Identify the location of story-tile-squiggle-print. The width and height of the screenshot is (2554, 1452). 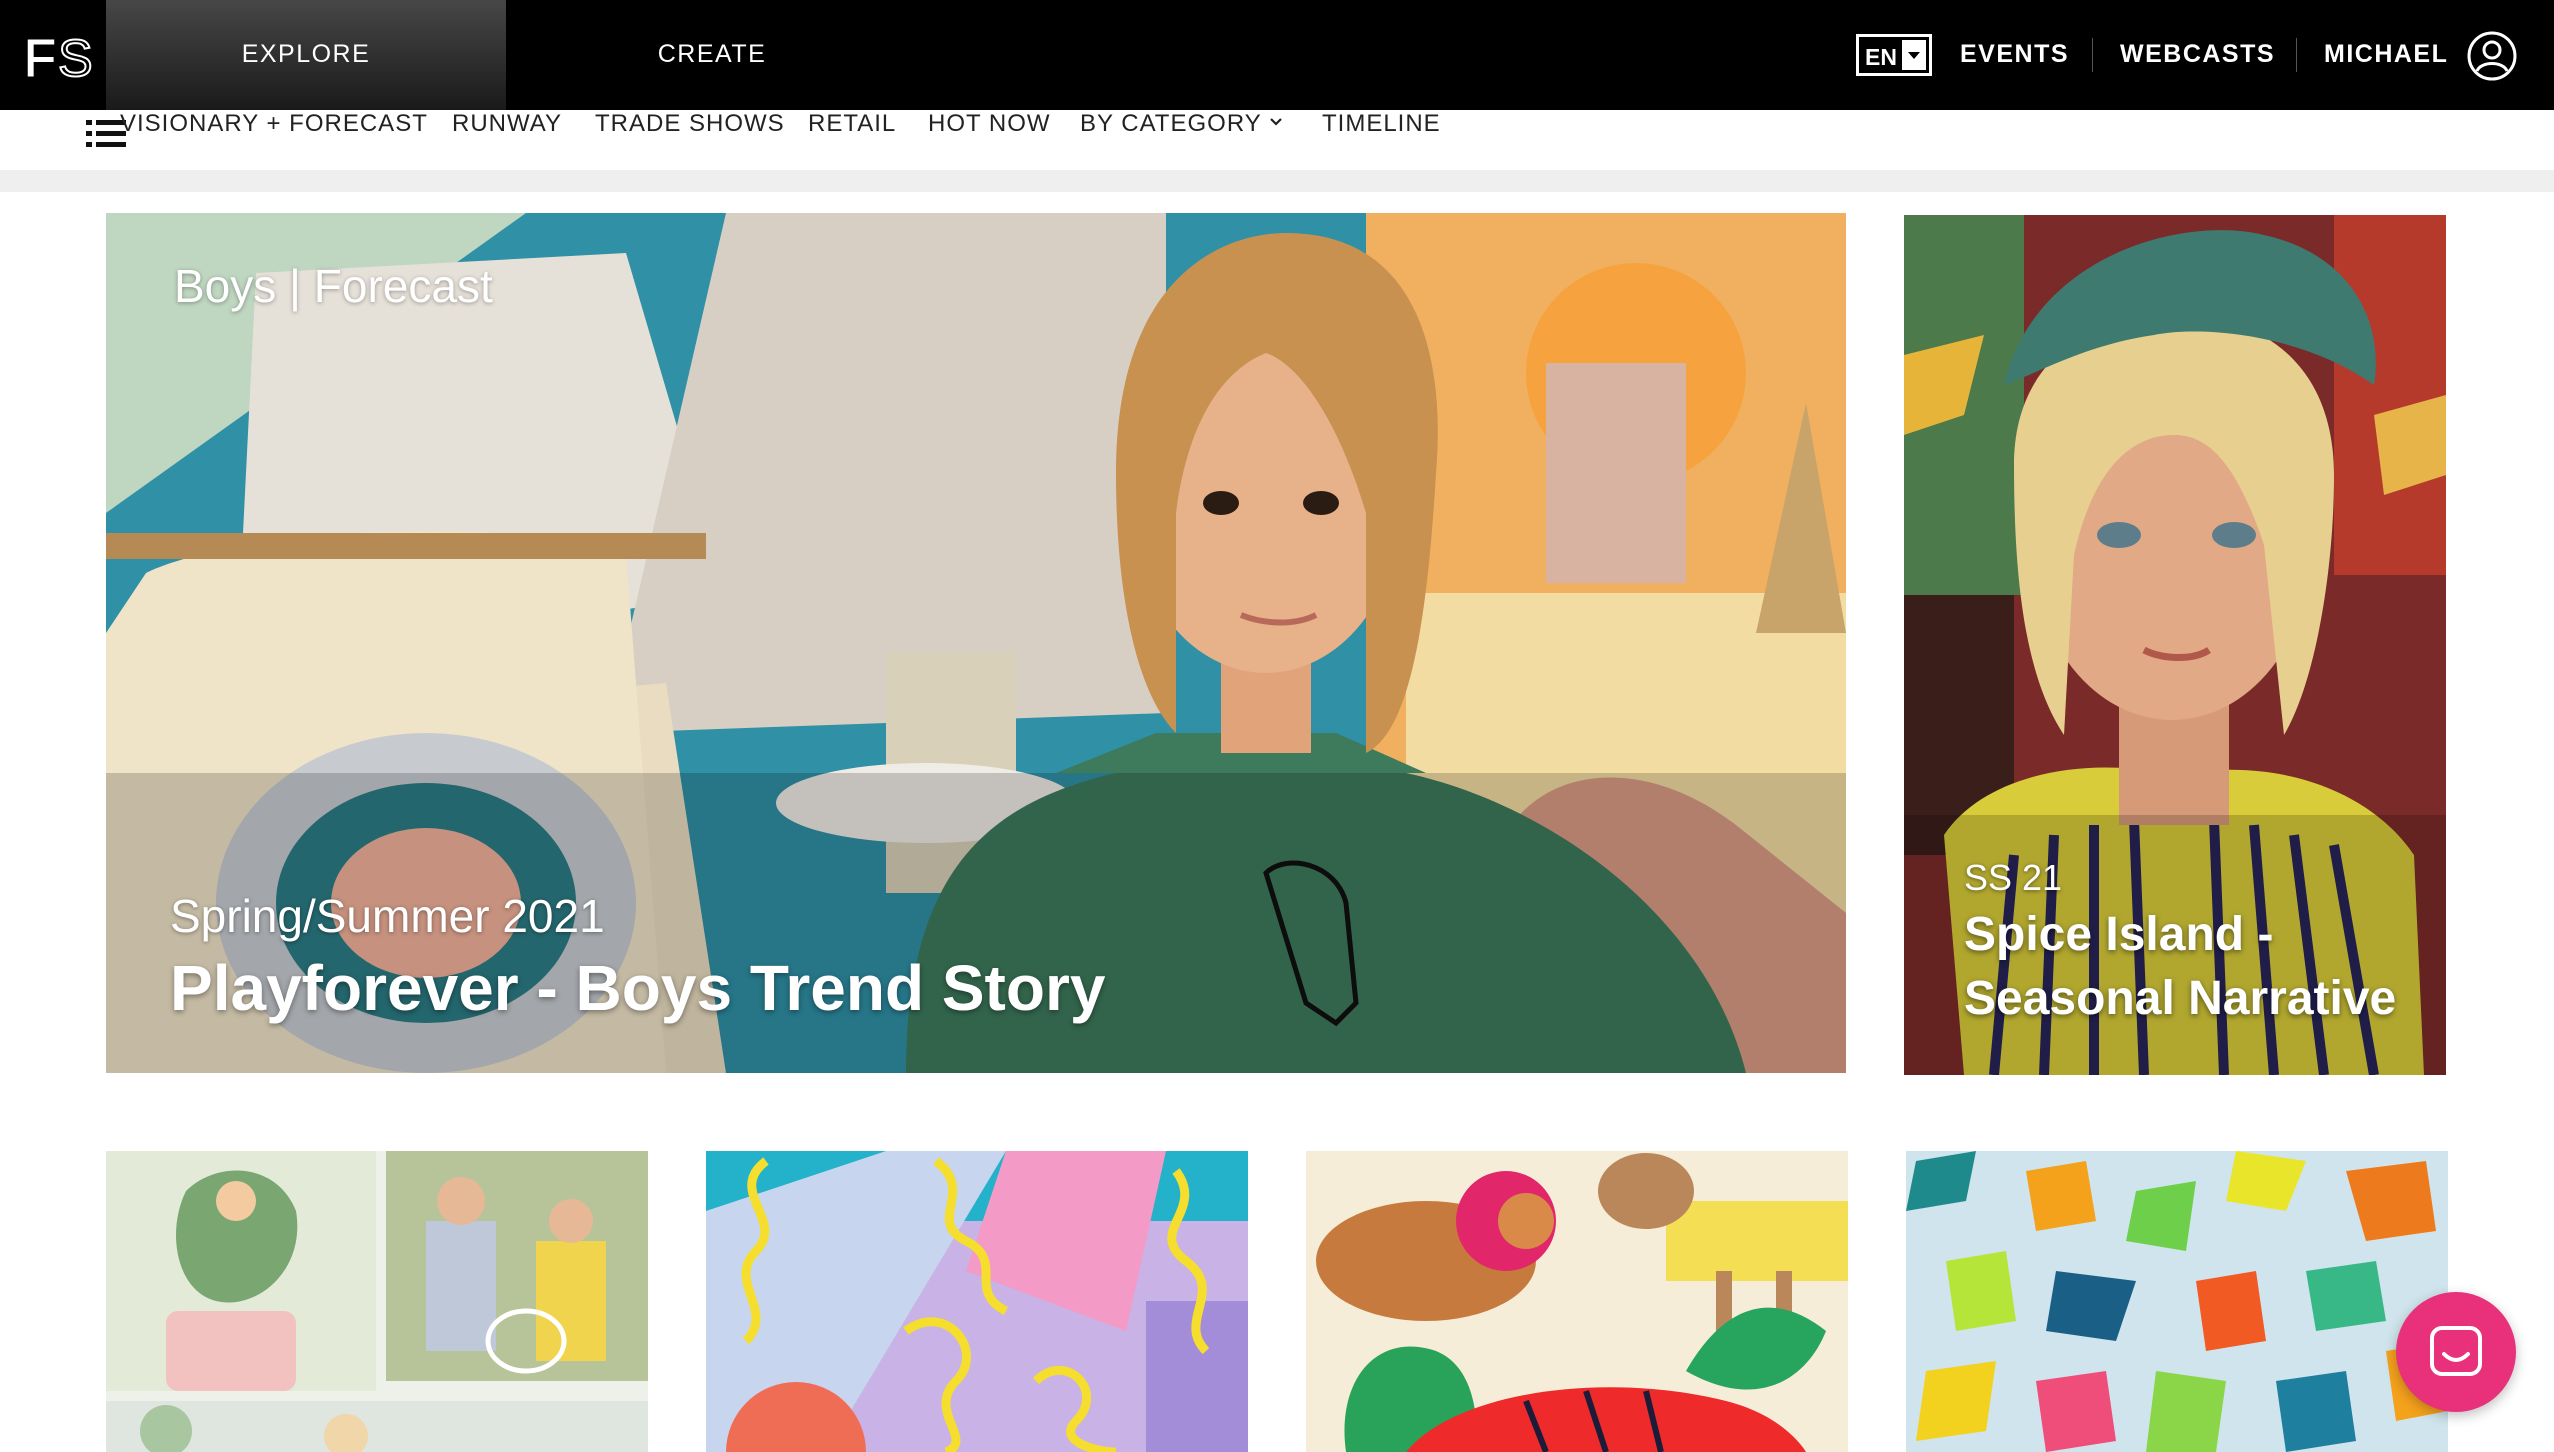
(977, 1301).